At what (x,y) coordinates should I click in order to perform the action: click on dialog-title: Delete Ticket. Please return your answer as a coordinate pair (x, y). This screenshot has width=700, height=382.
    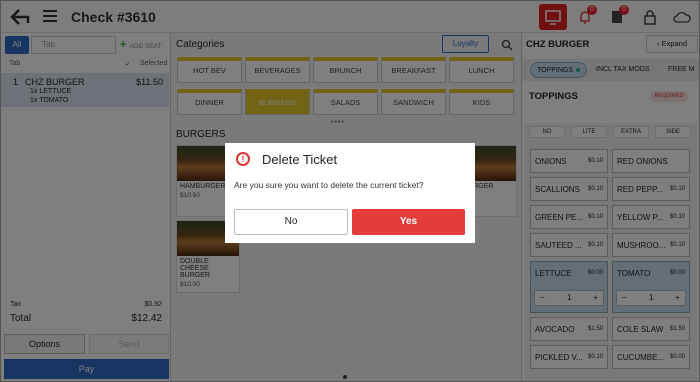
    Looking at the image, I should click on (300, 159).